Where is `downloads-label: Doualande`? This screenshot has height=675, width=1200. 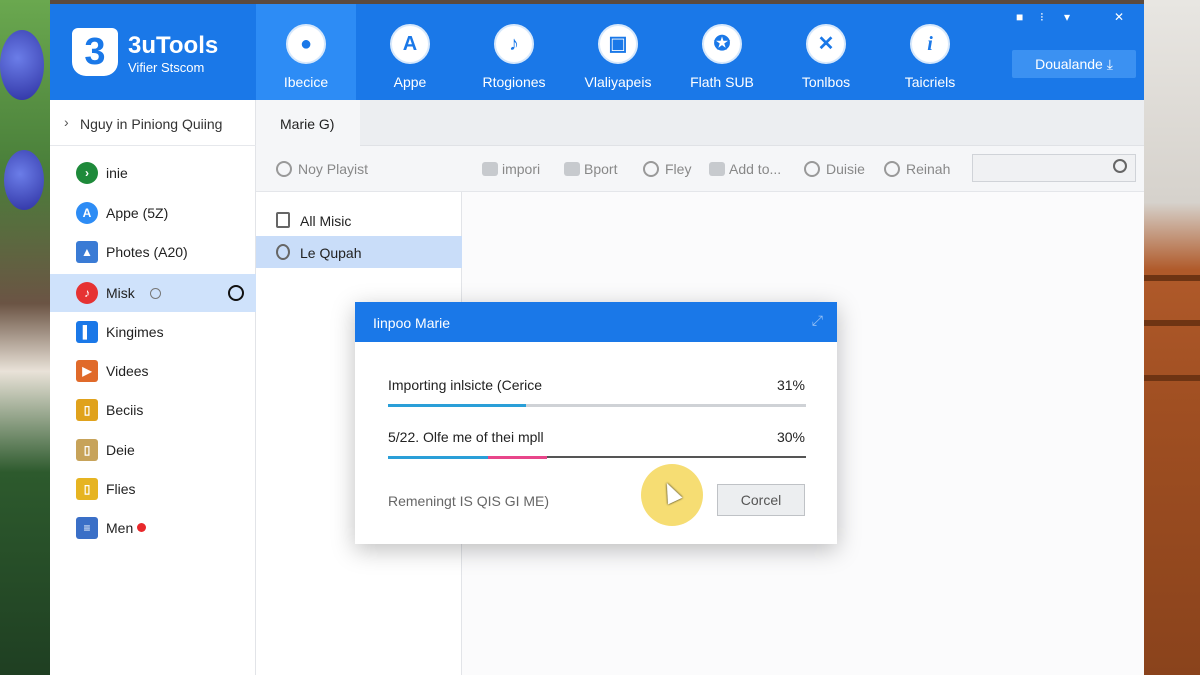
downloads-label: Doualande is located at coordinates (1069, 64).